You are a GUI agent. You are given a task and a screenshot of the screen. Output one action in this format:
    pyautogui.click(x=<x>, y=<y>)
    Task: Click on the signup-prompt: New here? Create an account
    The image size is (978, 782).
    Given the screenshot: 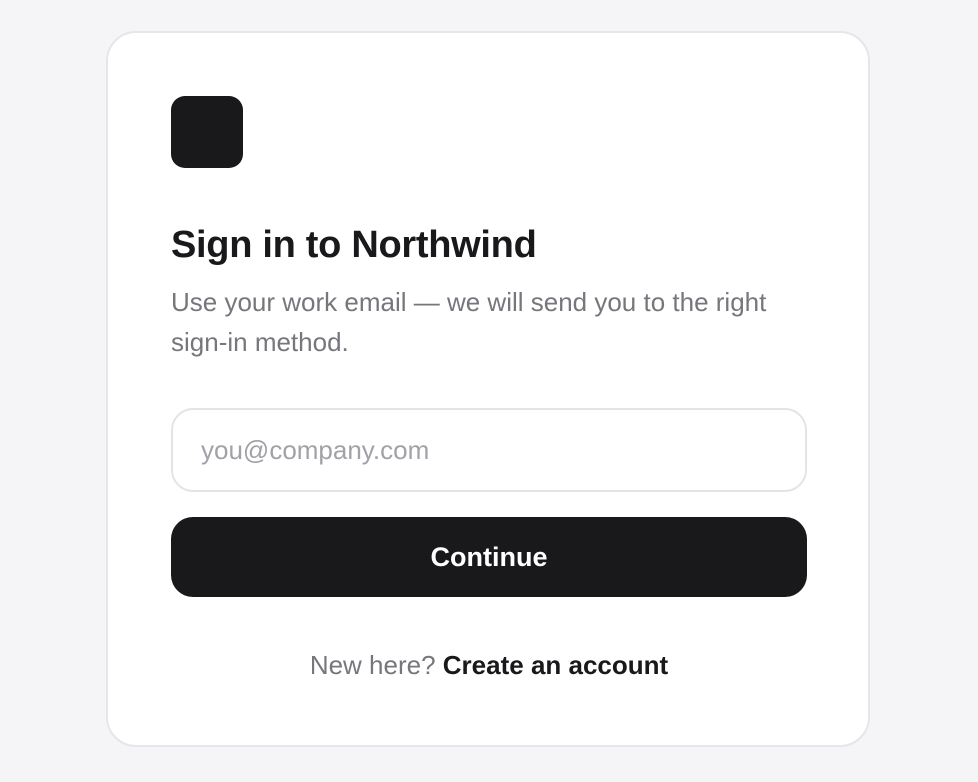 What is the action you would take?
    pyautogui.click(x=489, y=665)
    